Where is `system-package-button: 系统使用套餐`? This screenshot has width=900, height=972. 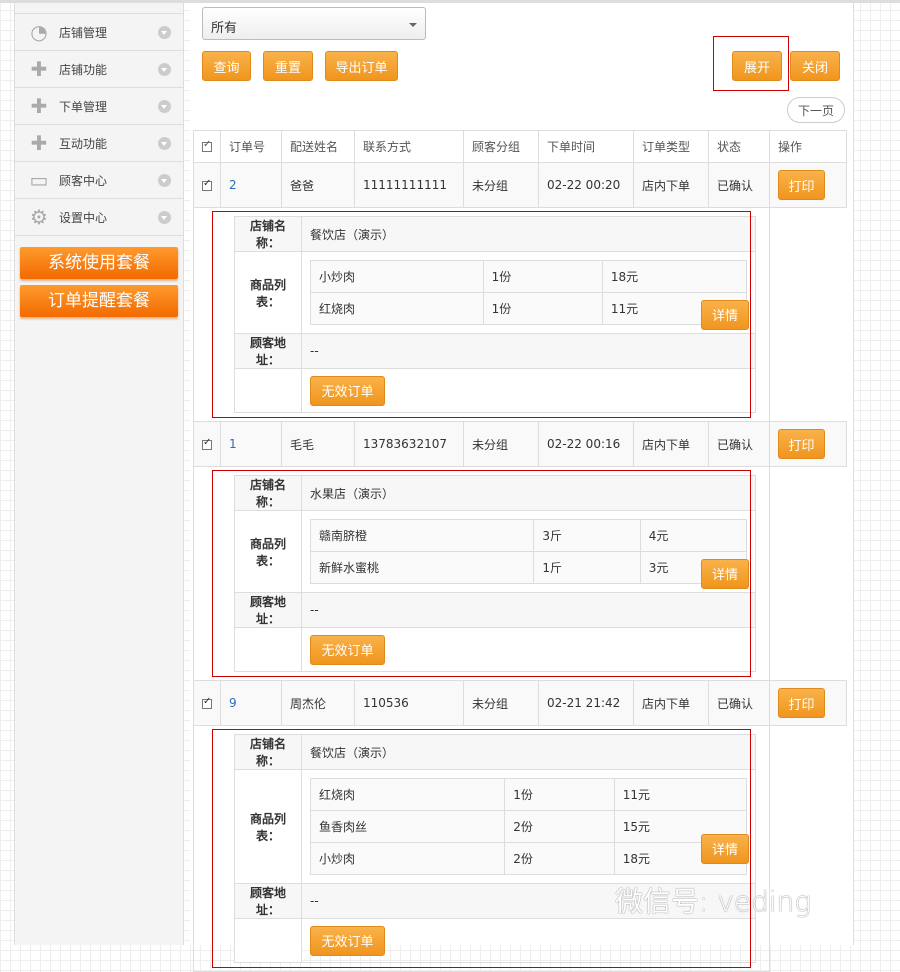
system-package-button: 系统使用套餐 is located at coordinates (99, 263).